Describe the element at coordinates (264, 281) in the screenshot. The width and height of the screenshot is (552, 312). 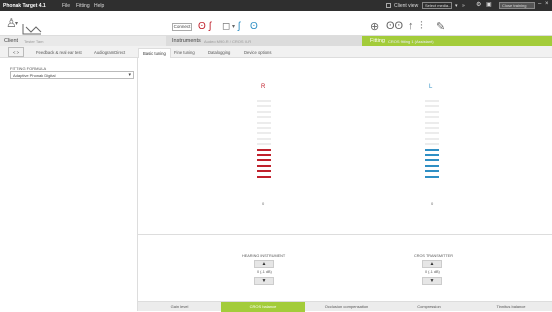
I see `hearing-instrument-down-button: ▼` at that location.